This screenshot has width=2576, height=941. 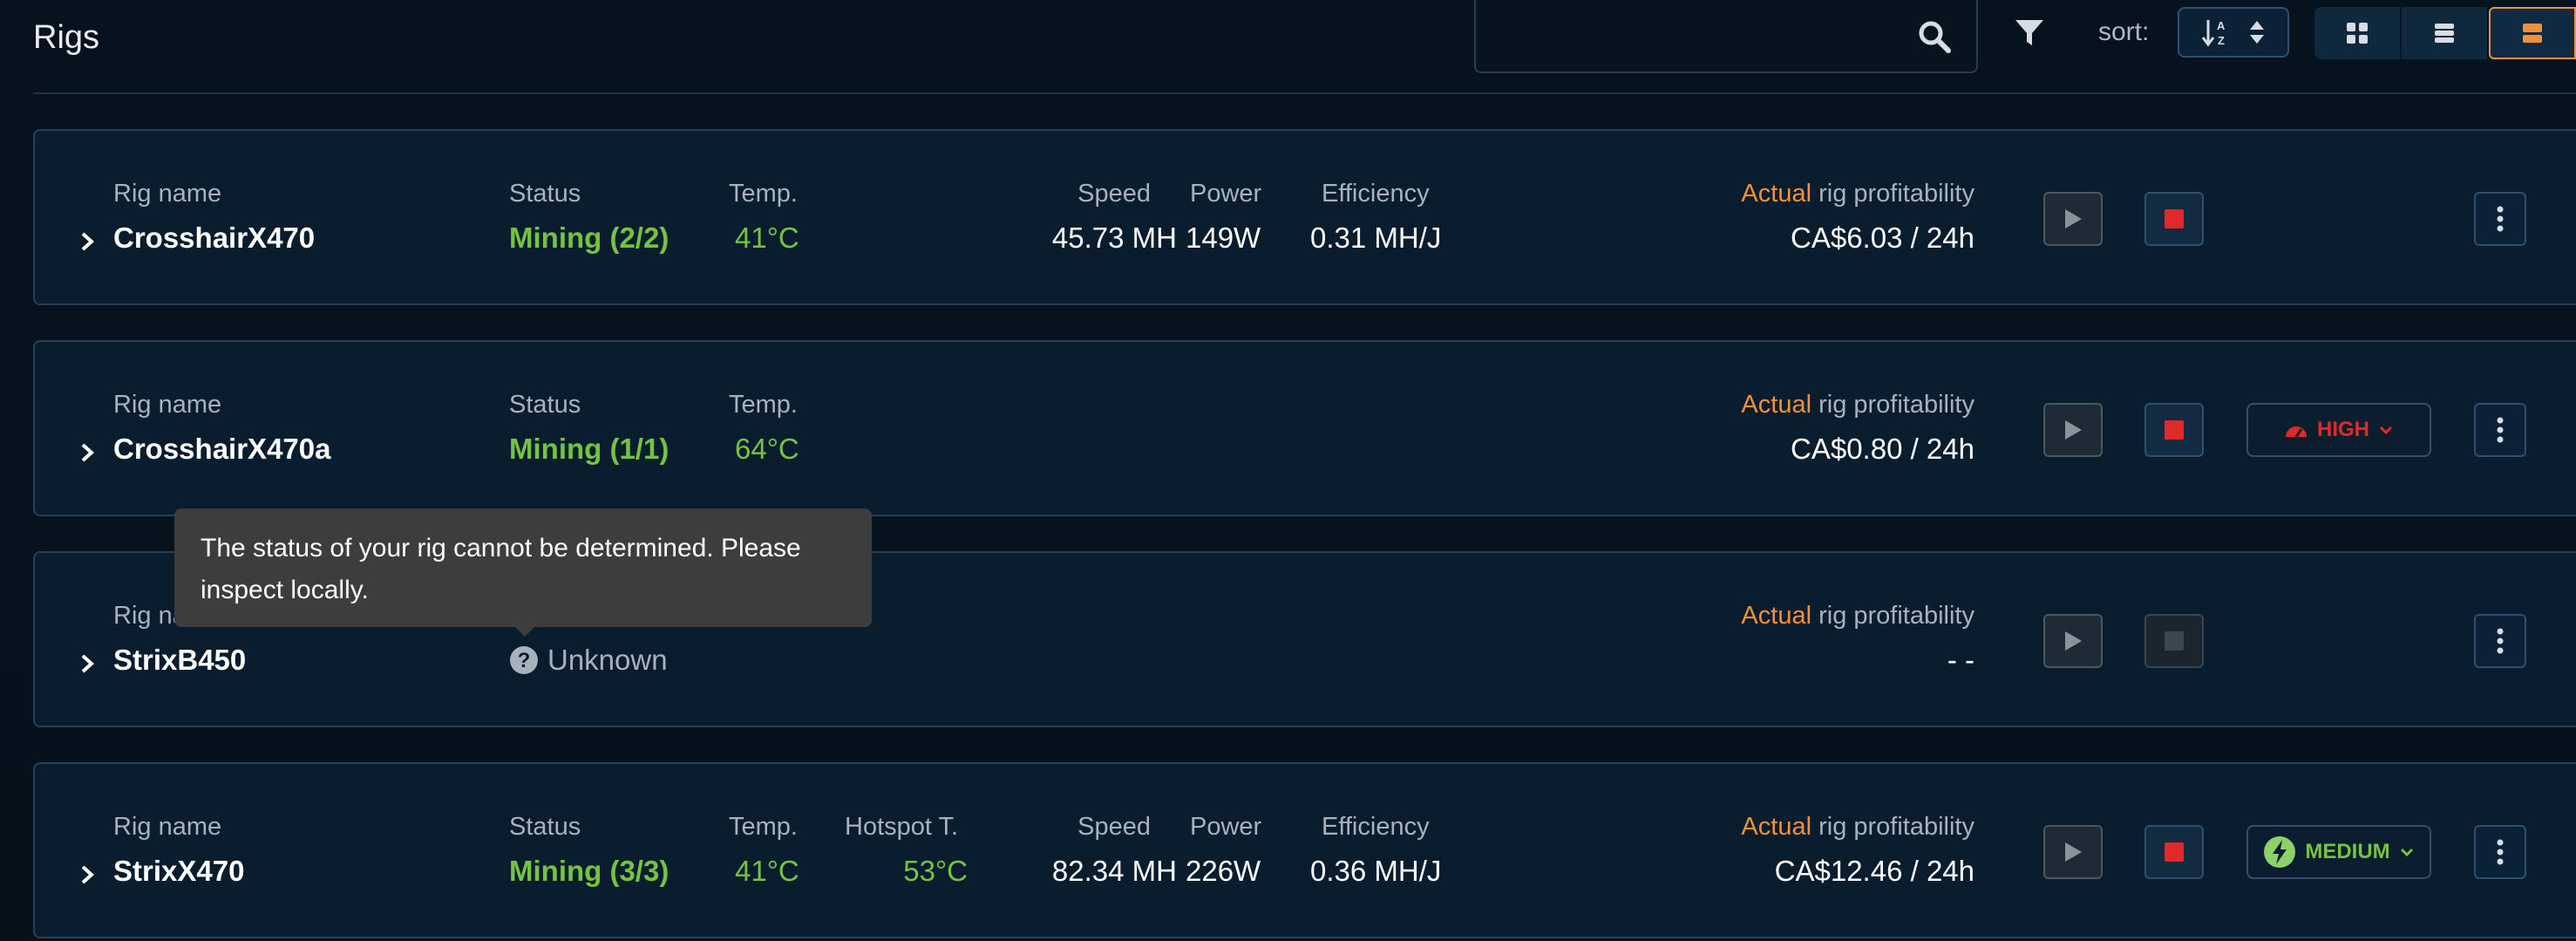 I want to click on profitability-value: CA$12.46 / 24h, so click(x=1874, y=871).